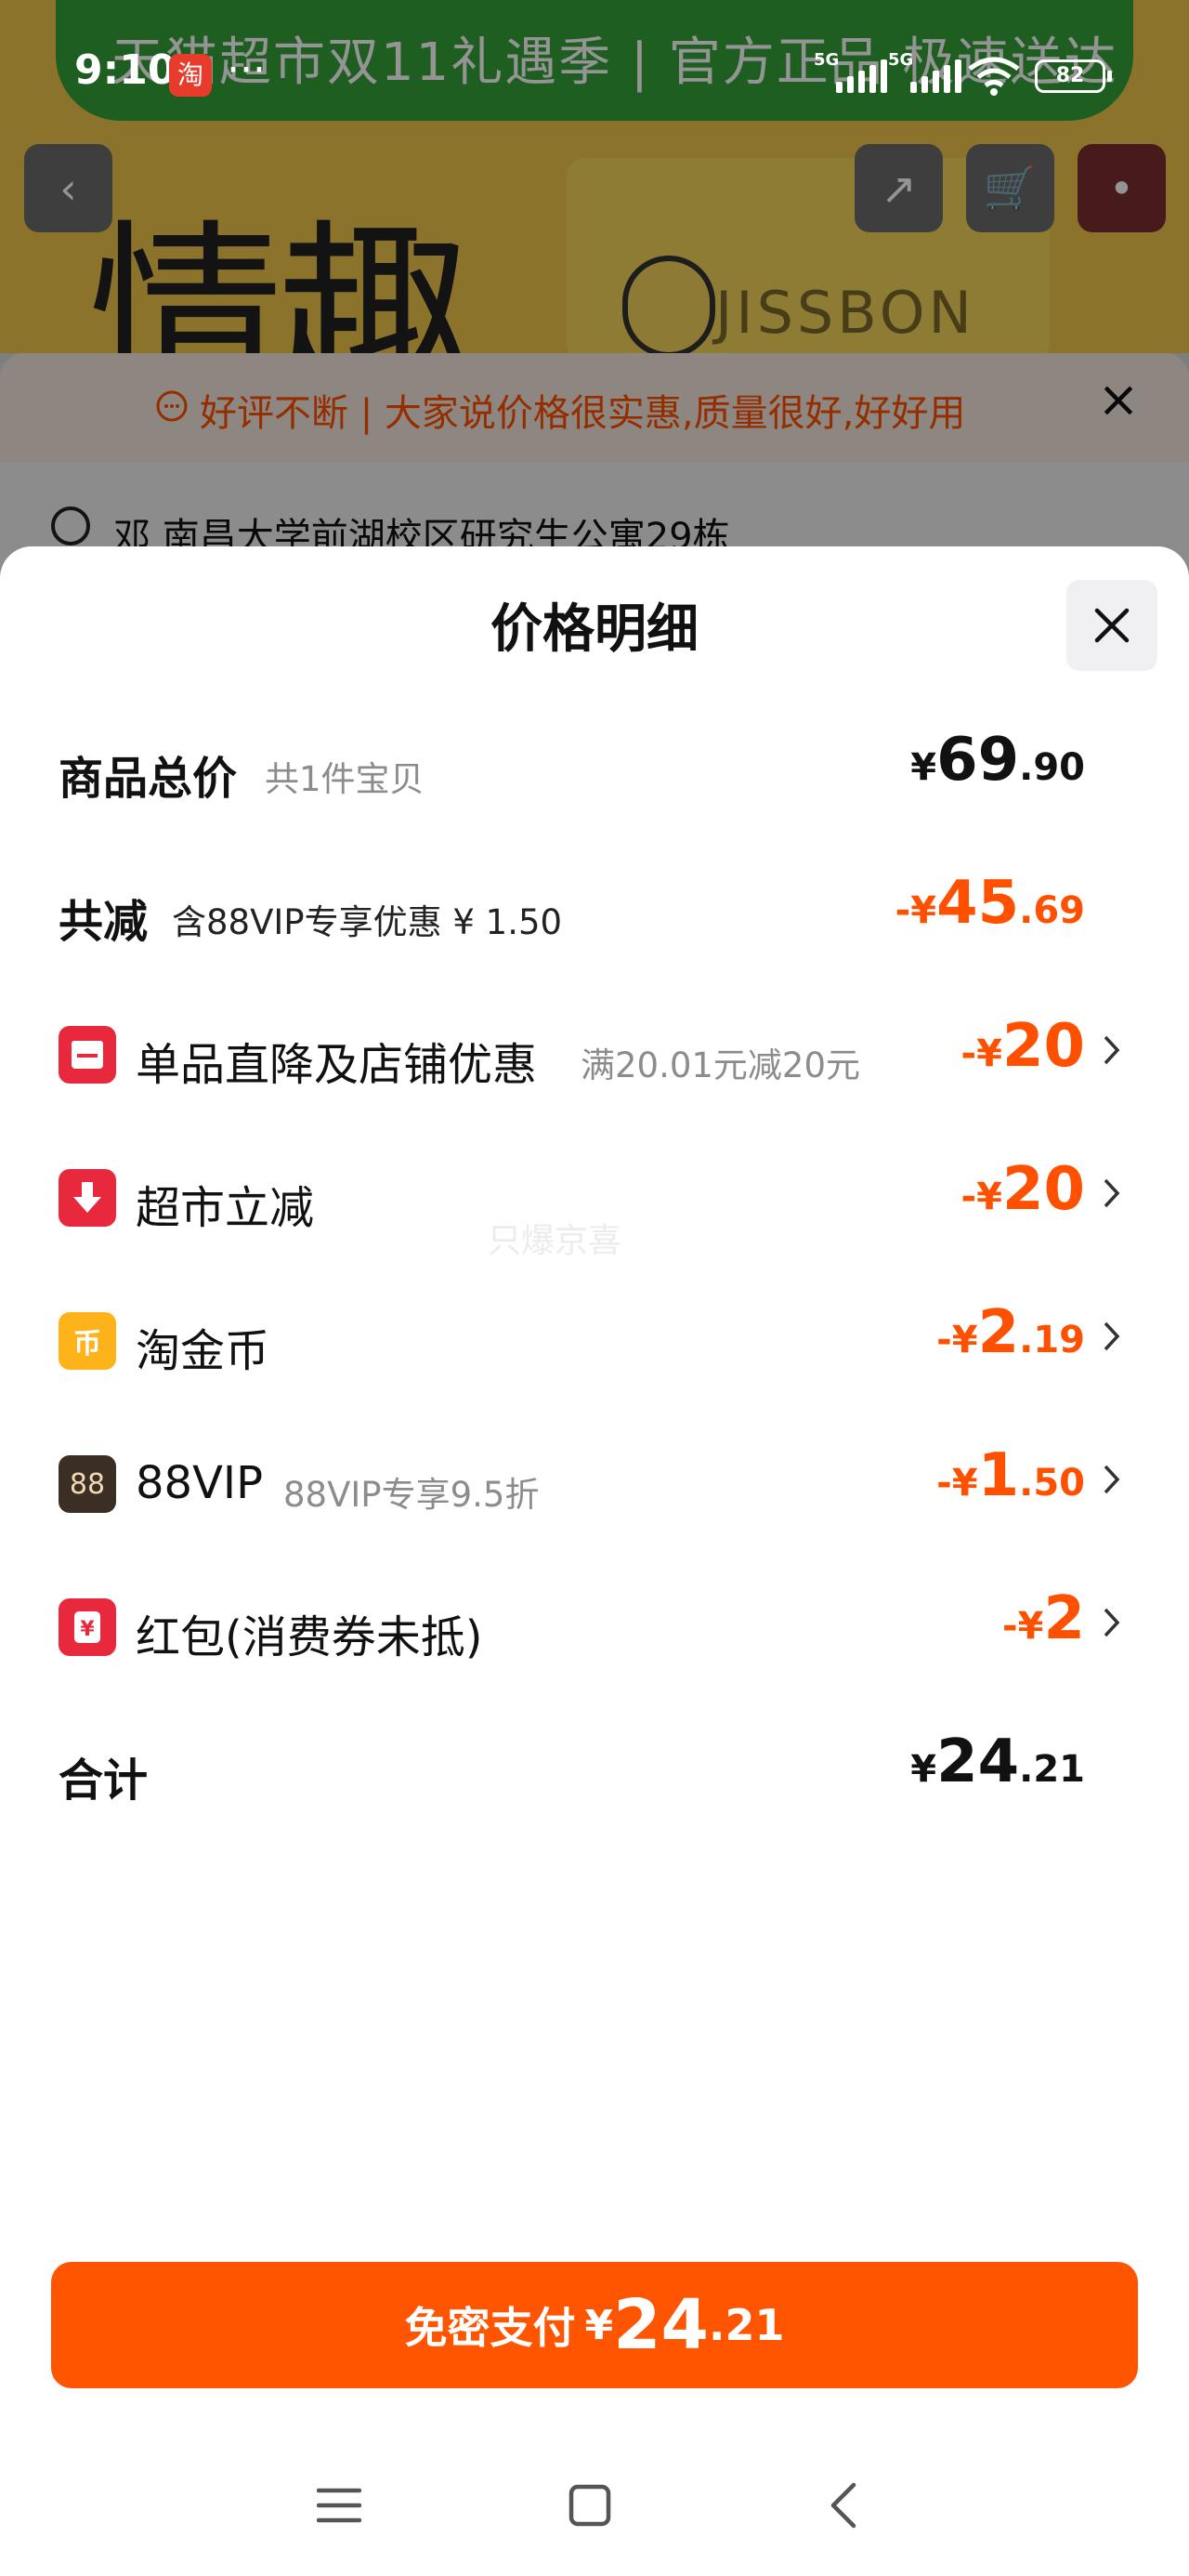 This screenshot has width=1189, height=2576. I want to click on row-label: 合计, so click(104, 1781).